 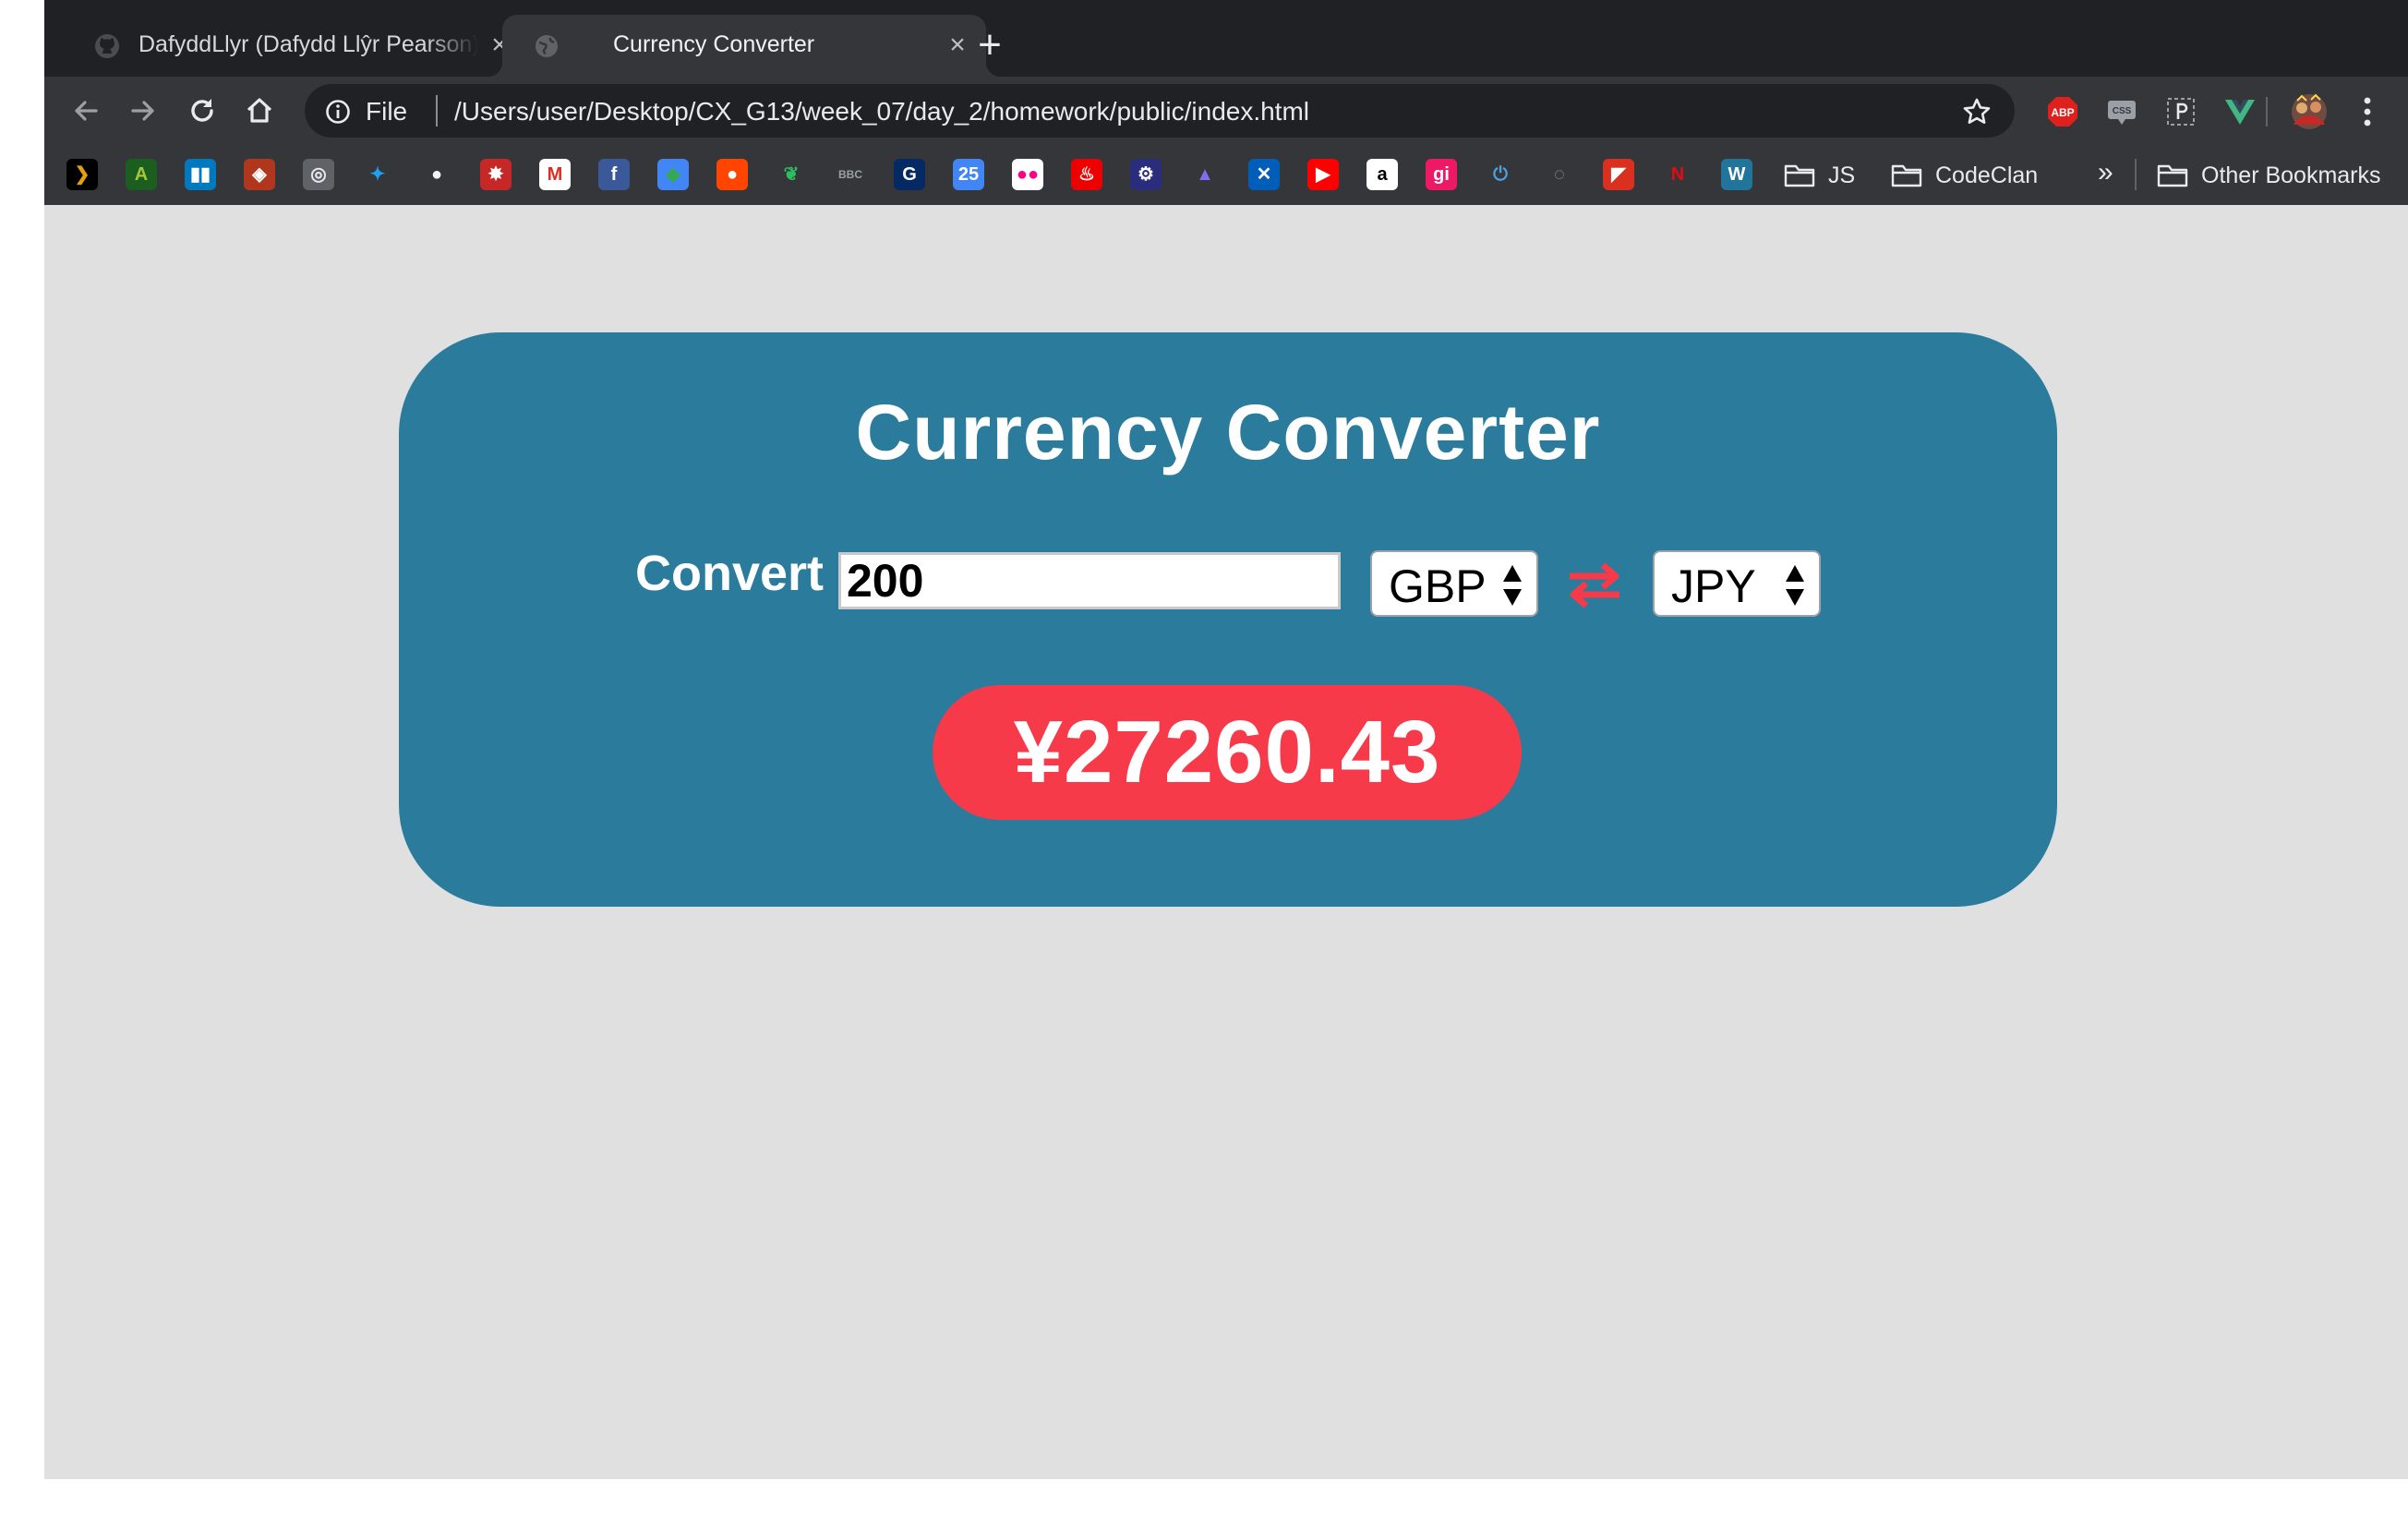 I want to click on globe-icon, so click(x=547, y=46).